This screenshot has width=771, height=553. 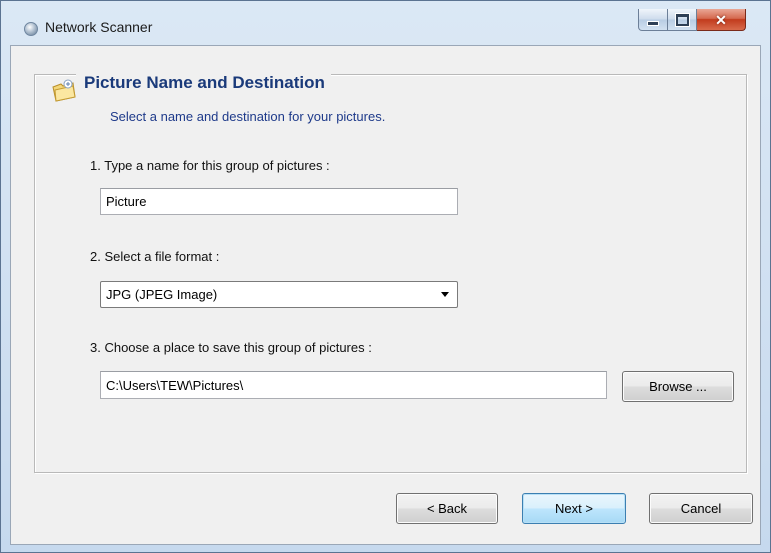 What do you see at coordinates (701, 508) in the screenshot?
I see `cancel-button: Cancel` at bounding box center [701, 508].